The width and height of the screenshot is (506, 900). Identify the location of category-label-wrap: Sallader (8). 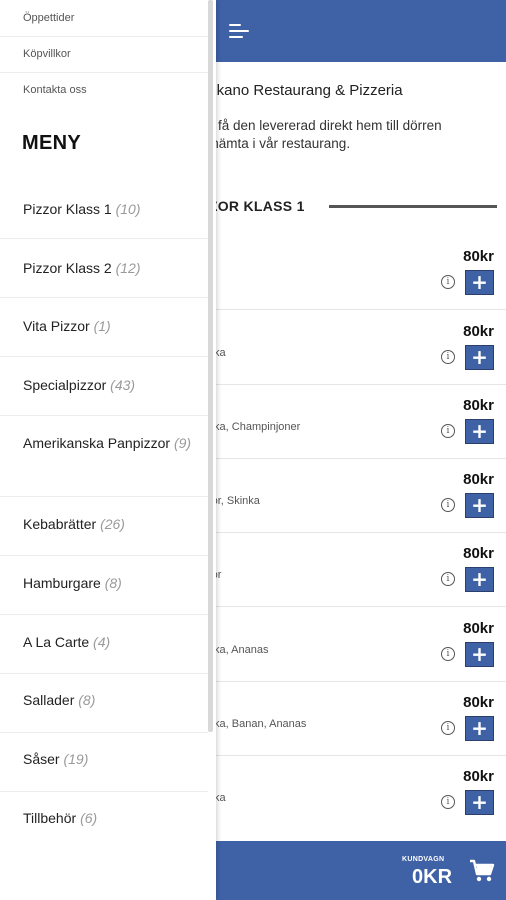
(110, 700).